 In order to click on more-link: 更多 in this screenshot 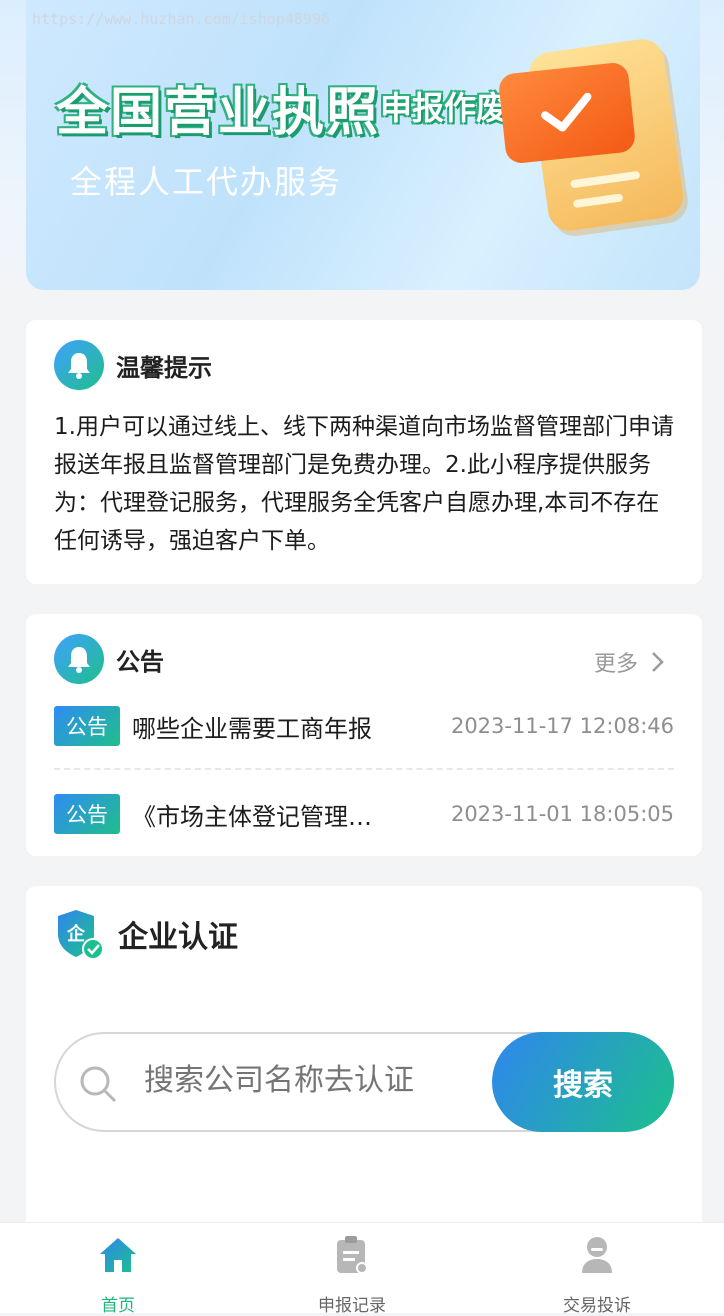, I will do `click(631, 662)`.